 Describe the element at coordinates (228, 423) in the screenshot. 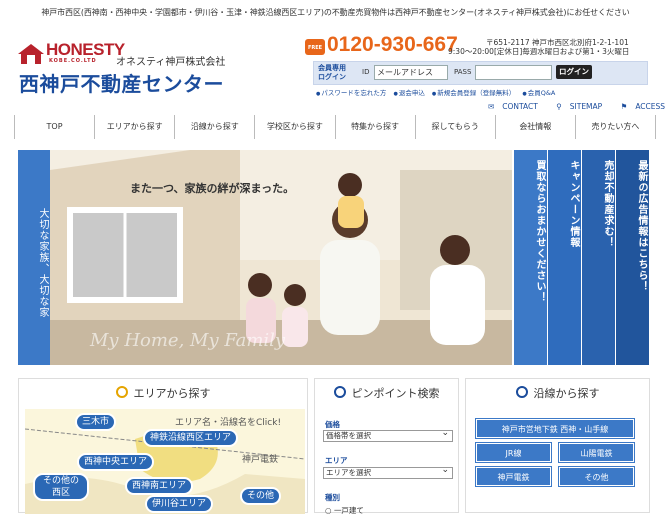

I see `map-click-note: エリア名・沿線名をClick!` at that location.